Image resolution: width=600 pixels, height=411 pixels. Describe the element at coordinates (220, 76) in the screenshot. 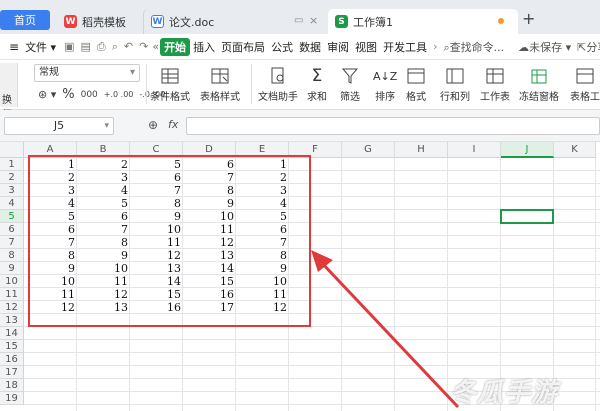

I see `table-style-icon` at that location.